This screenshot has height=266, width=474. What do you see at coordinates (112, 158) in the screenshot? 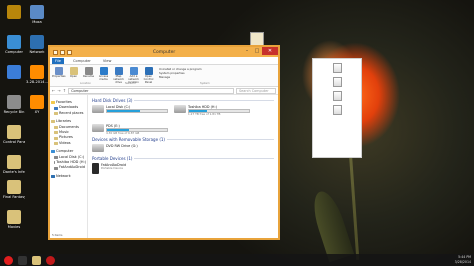
I see `section-title: Portable Devices (1)` at bounding box center [112, 158].